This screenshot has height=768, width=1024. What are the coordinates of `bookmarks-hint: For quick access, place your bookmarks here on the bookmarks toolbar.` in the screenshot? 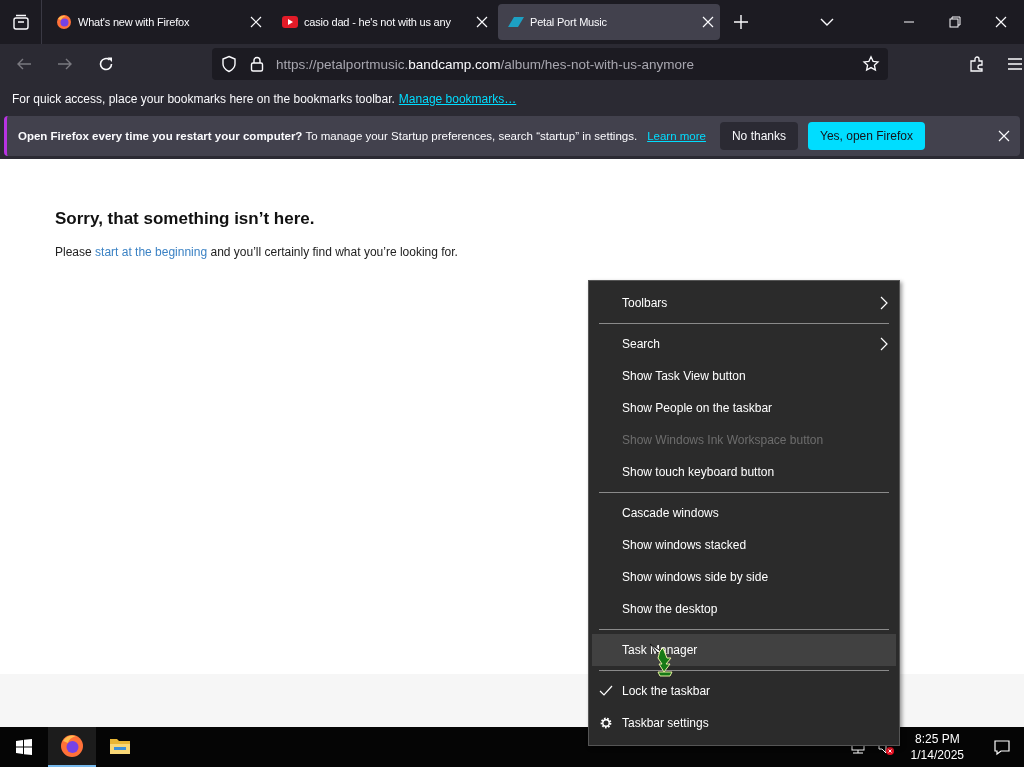 It's located at (203, 99).